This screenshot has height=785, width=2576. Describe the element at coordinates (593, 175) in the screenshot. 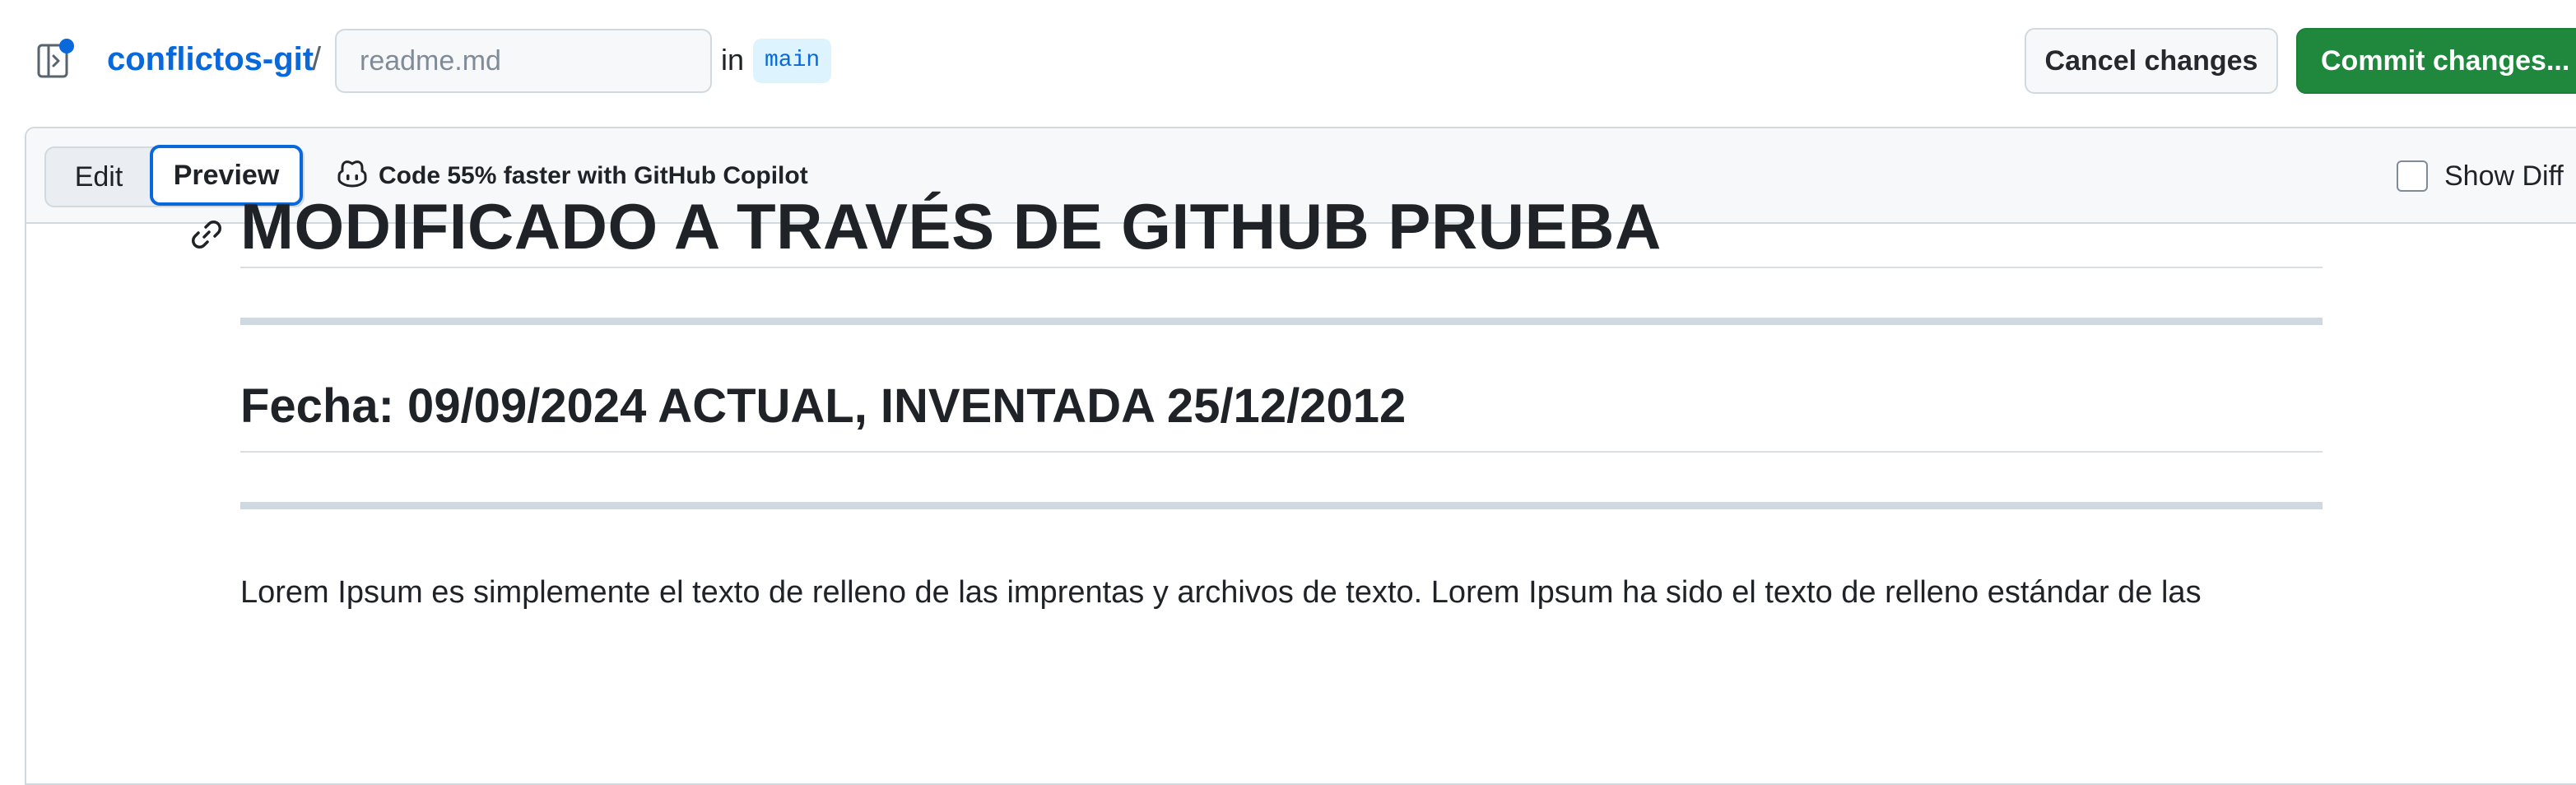

I see `copilot-promo-label: Code 55% faster with GitHub Copilot` at that location.